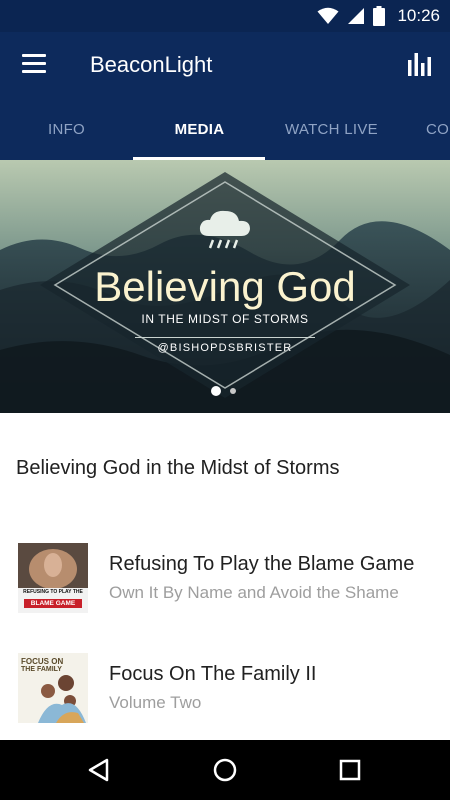 This screenshot has width=450, height=800. What do you see at coordinates (328, 15) in the screenshot?
I see `wifi-icon` at bounding box center [328, 15].